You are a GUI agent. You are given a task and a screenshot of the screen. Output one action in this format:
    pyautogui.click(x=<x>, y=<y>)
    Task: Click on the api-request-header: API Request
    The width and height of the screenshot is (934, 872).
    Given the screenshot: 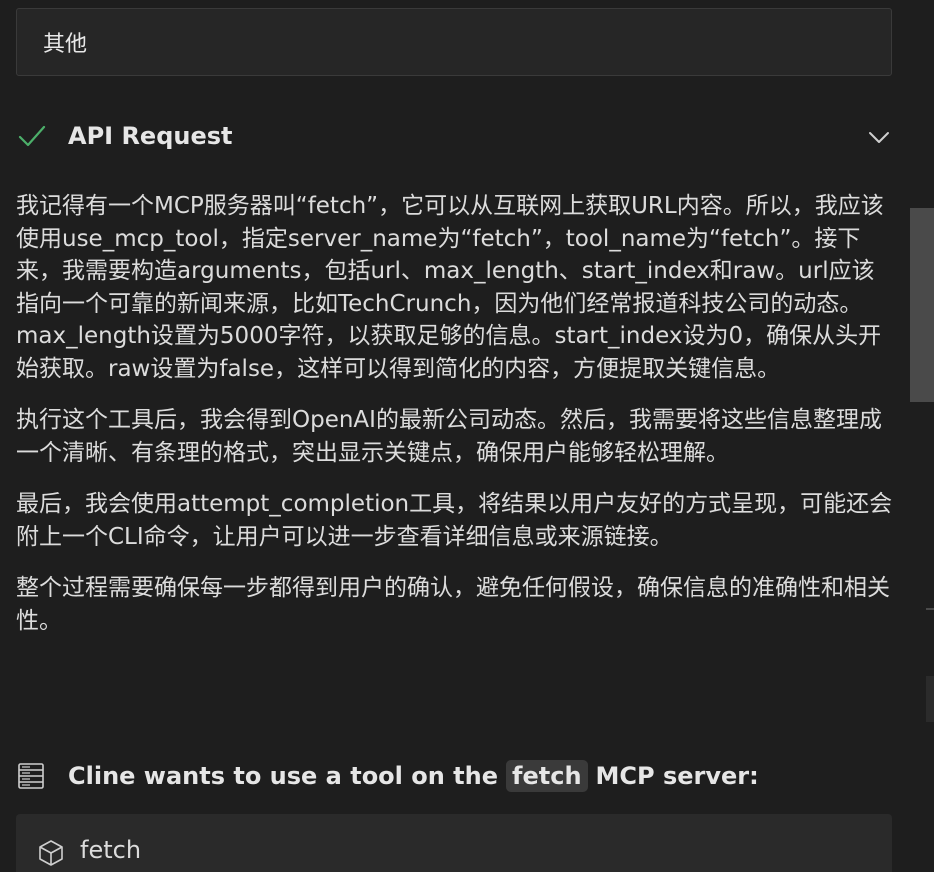 What is the action you would take?
    pyautogui.click(x=454, y=136)
    